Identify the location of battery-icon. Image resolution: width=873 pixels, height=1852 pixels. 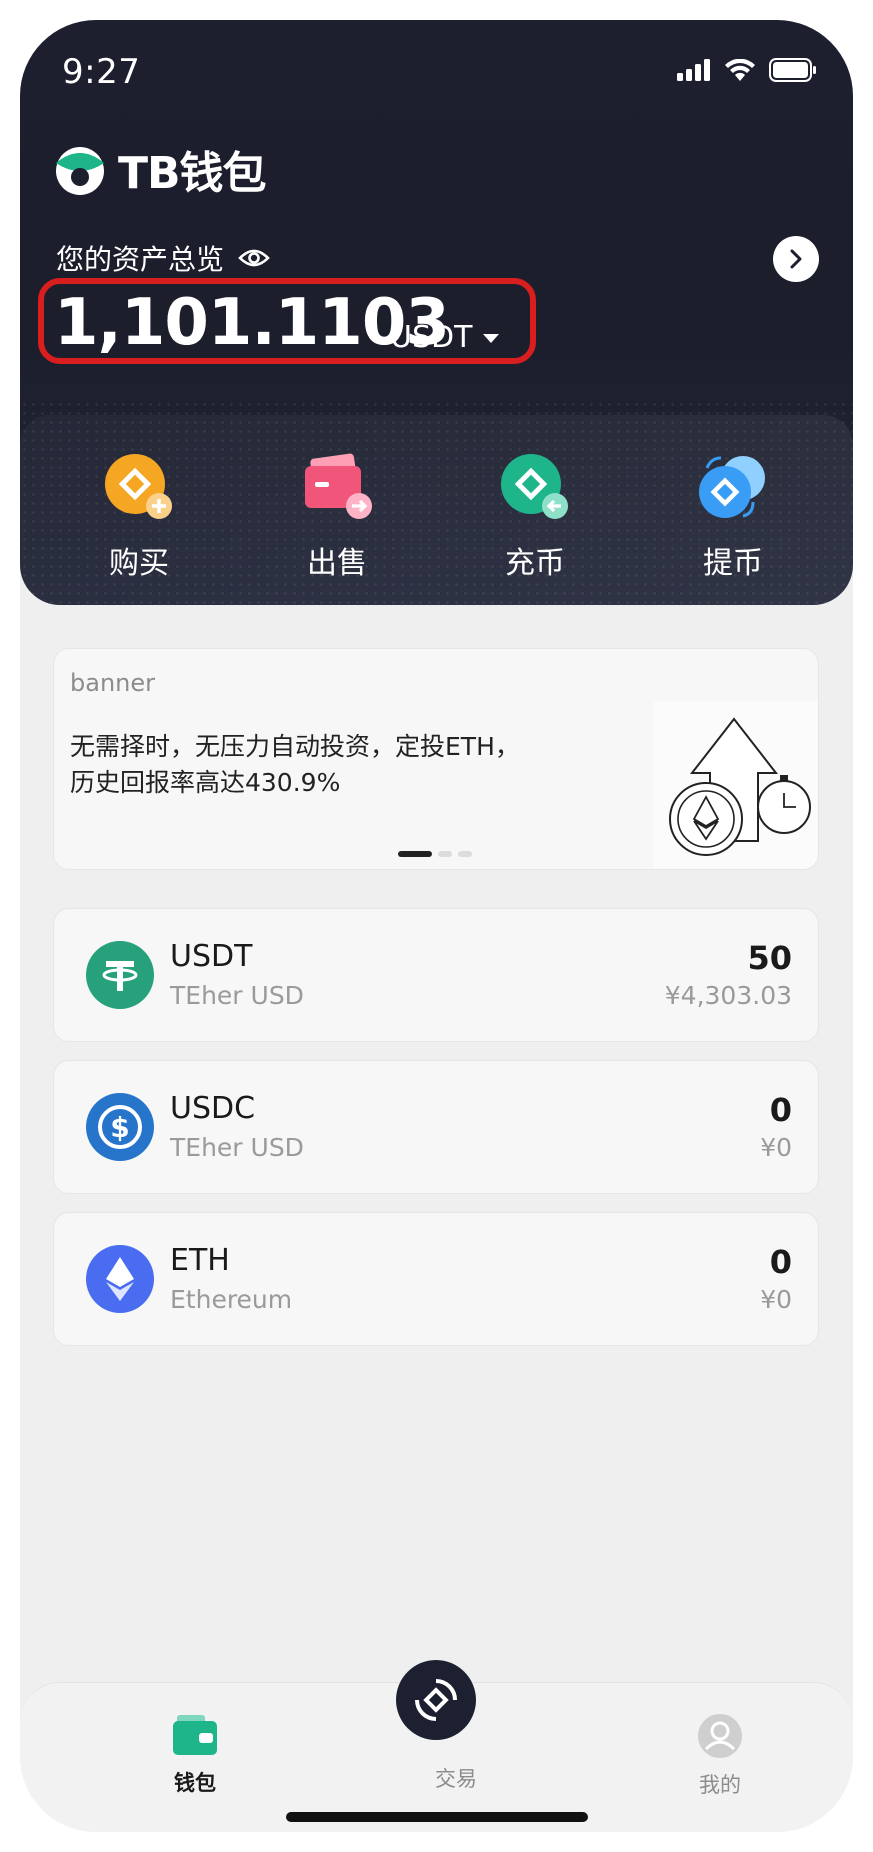
(792, 70).